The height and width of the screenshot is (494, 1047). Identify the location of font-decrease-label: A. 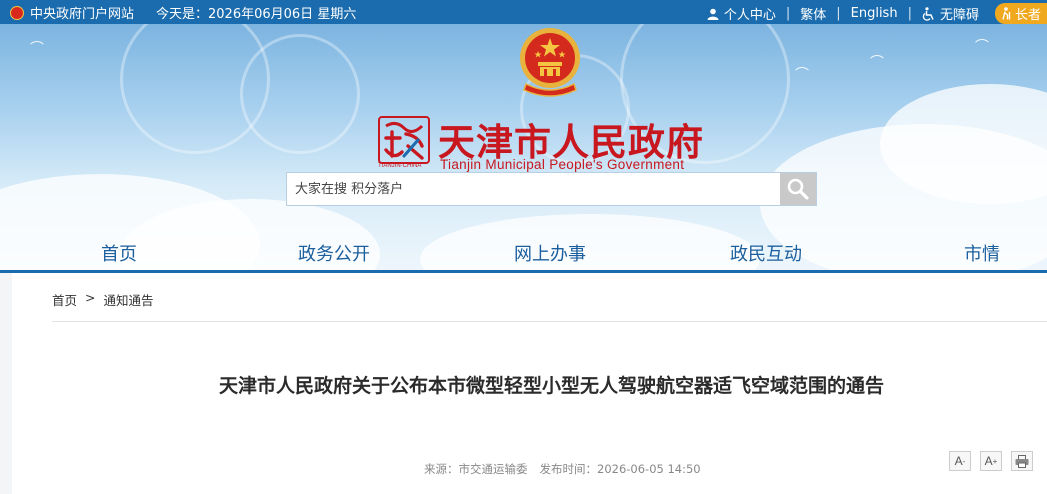
(958, 461).